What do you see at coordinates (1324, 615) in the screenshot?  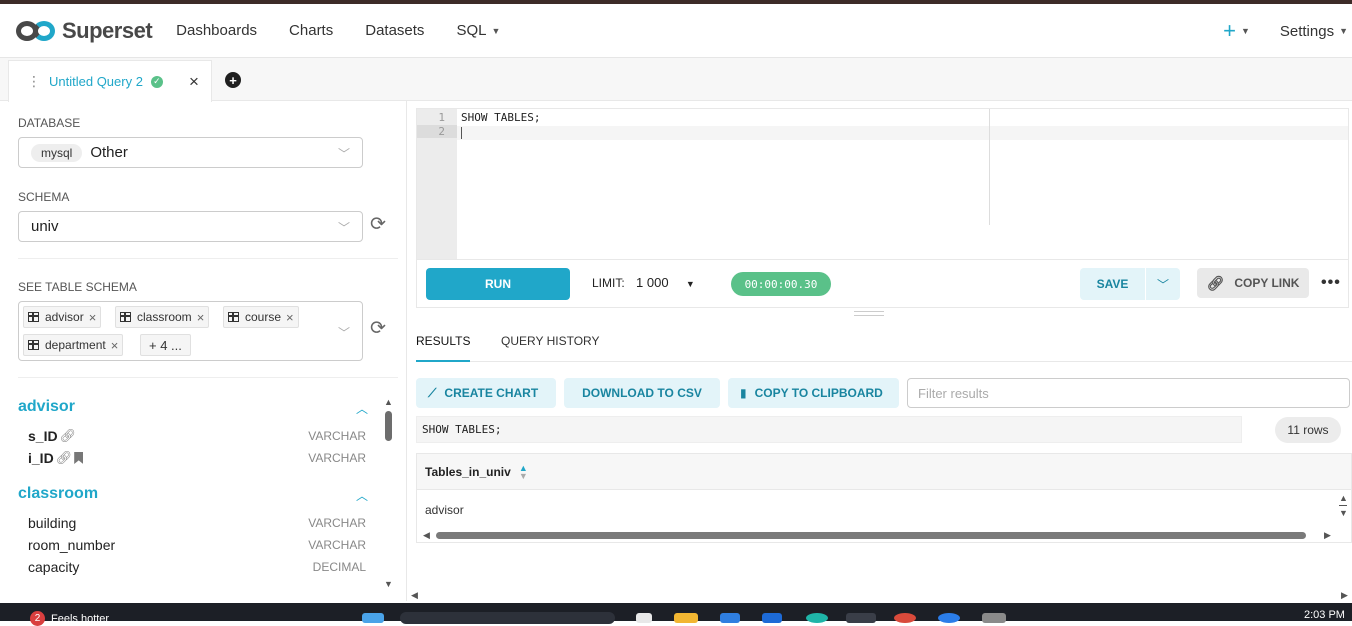 I see `taskbar-clock: 2:03 PM` at bounding box center [1324, 615].